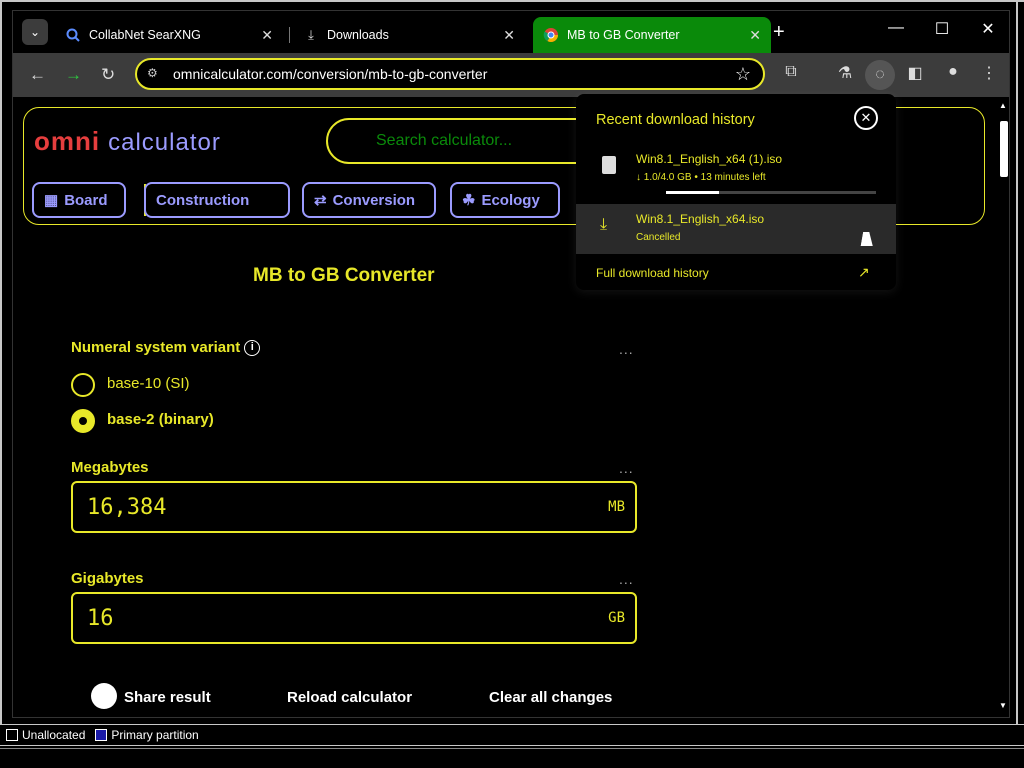  I want to click on unallocated-swatch, so click(12, 735).